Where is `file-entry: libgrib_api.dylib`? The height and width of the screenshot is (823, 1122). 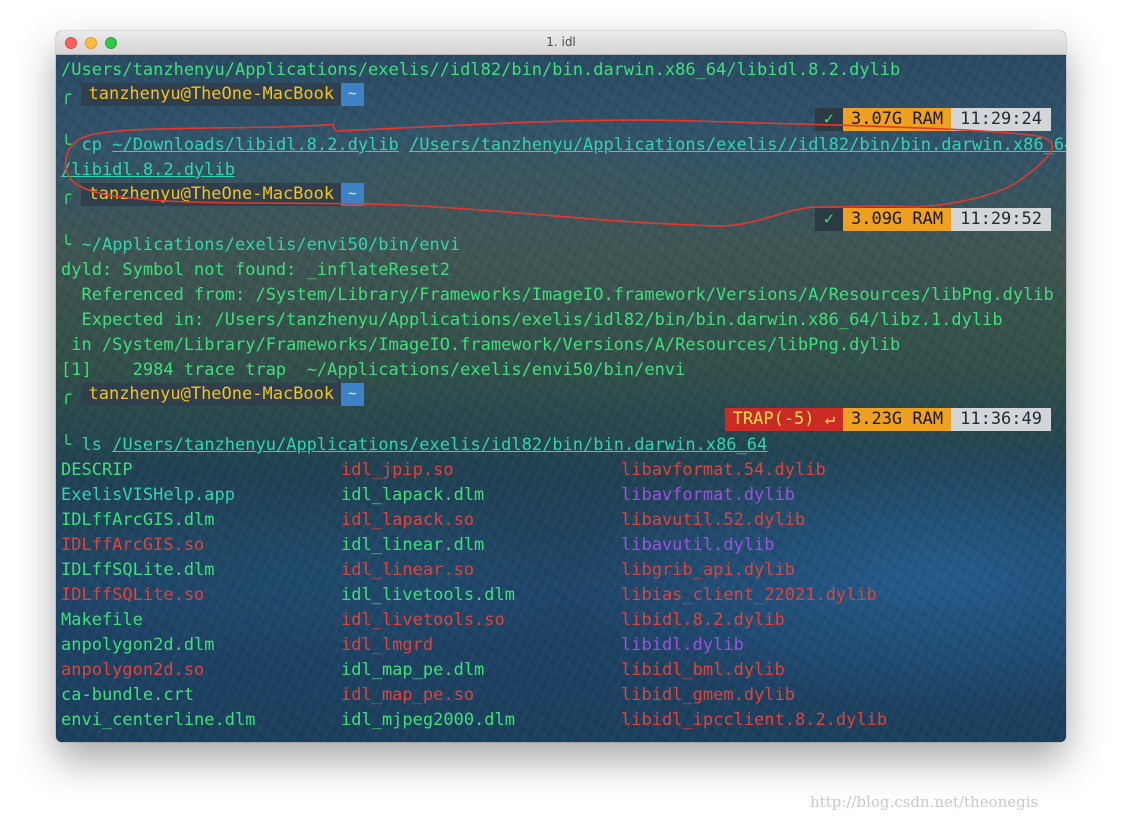
file-entry: libgrib_api.dylib is located at coordinates (708, 570).